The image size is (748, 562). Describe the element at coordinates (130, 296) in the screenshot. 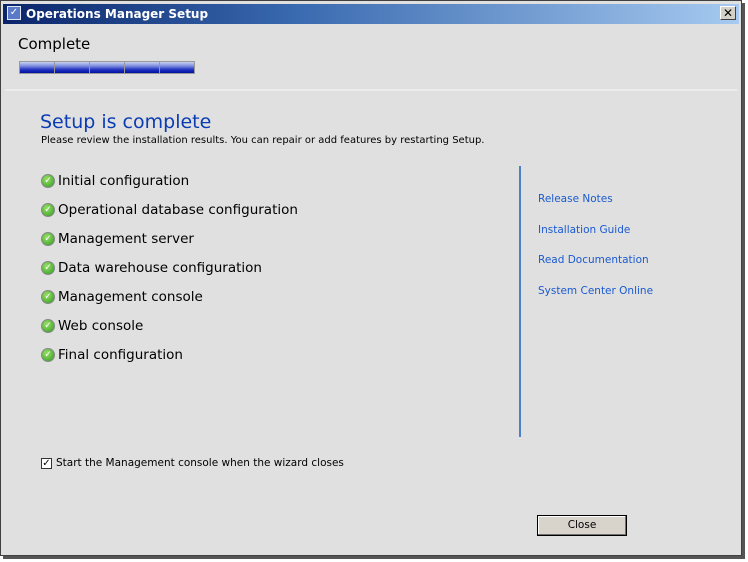

I see `result-label: Management console` at that location.